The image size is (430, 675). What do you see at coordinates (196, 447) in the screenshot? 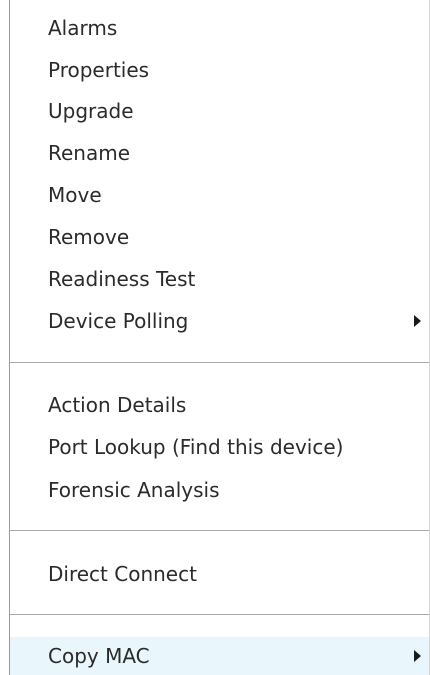
I see `menu-item-label: Port Lookup (Find this device)` at bounding box center [196, 447].